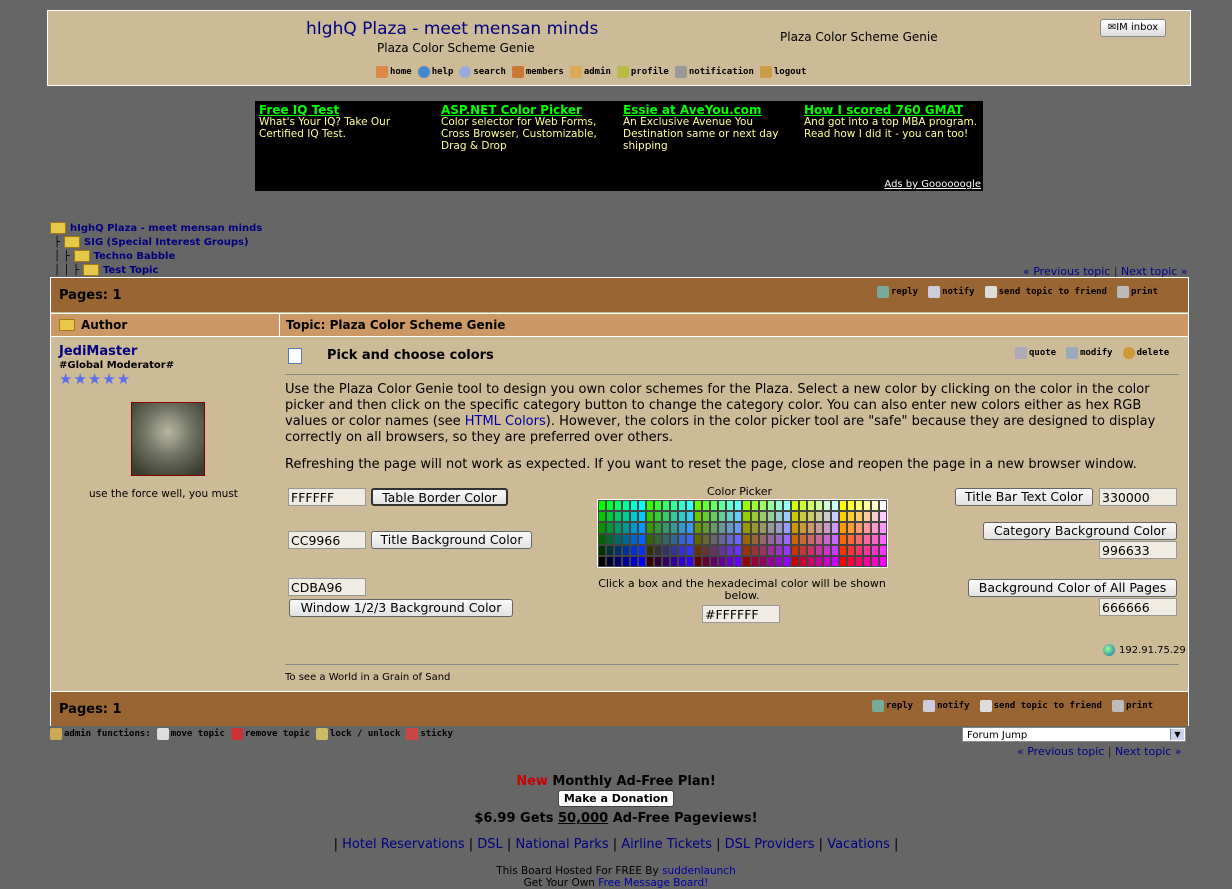 The width and height of the screenshot is (1232, 889). Describe the element at coordinates (435, 72) in the screenshot. I see `nav-help: help` at that location.